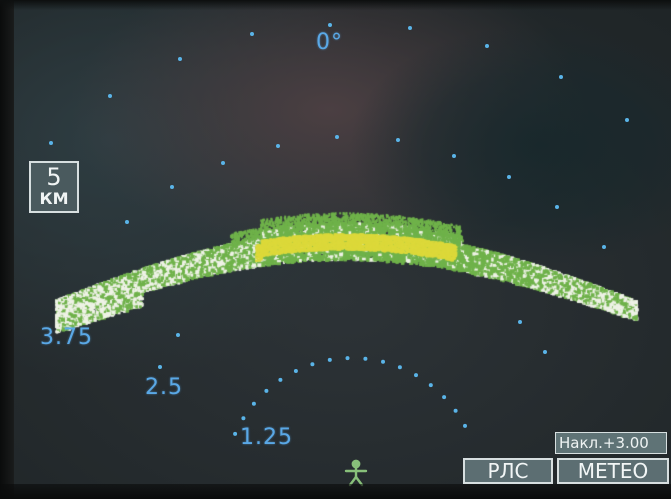 This screenshot has height=499, width=671. I want to click on range-scale-box: 5 КМ, so click(54, 187).